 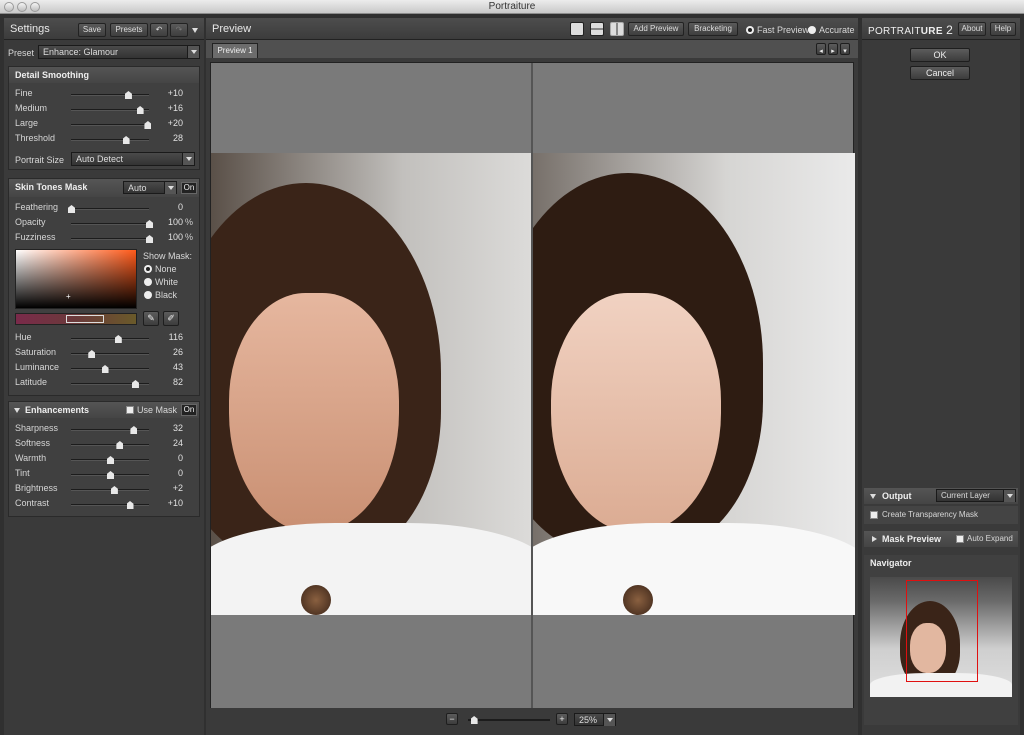 What do you see at coordinates (85, 319) in the screenshot?
I see `hue-range-selector` at bounding box center [85, 319].